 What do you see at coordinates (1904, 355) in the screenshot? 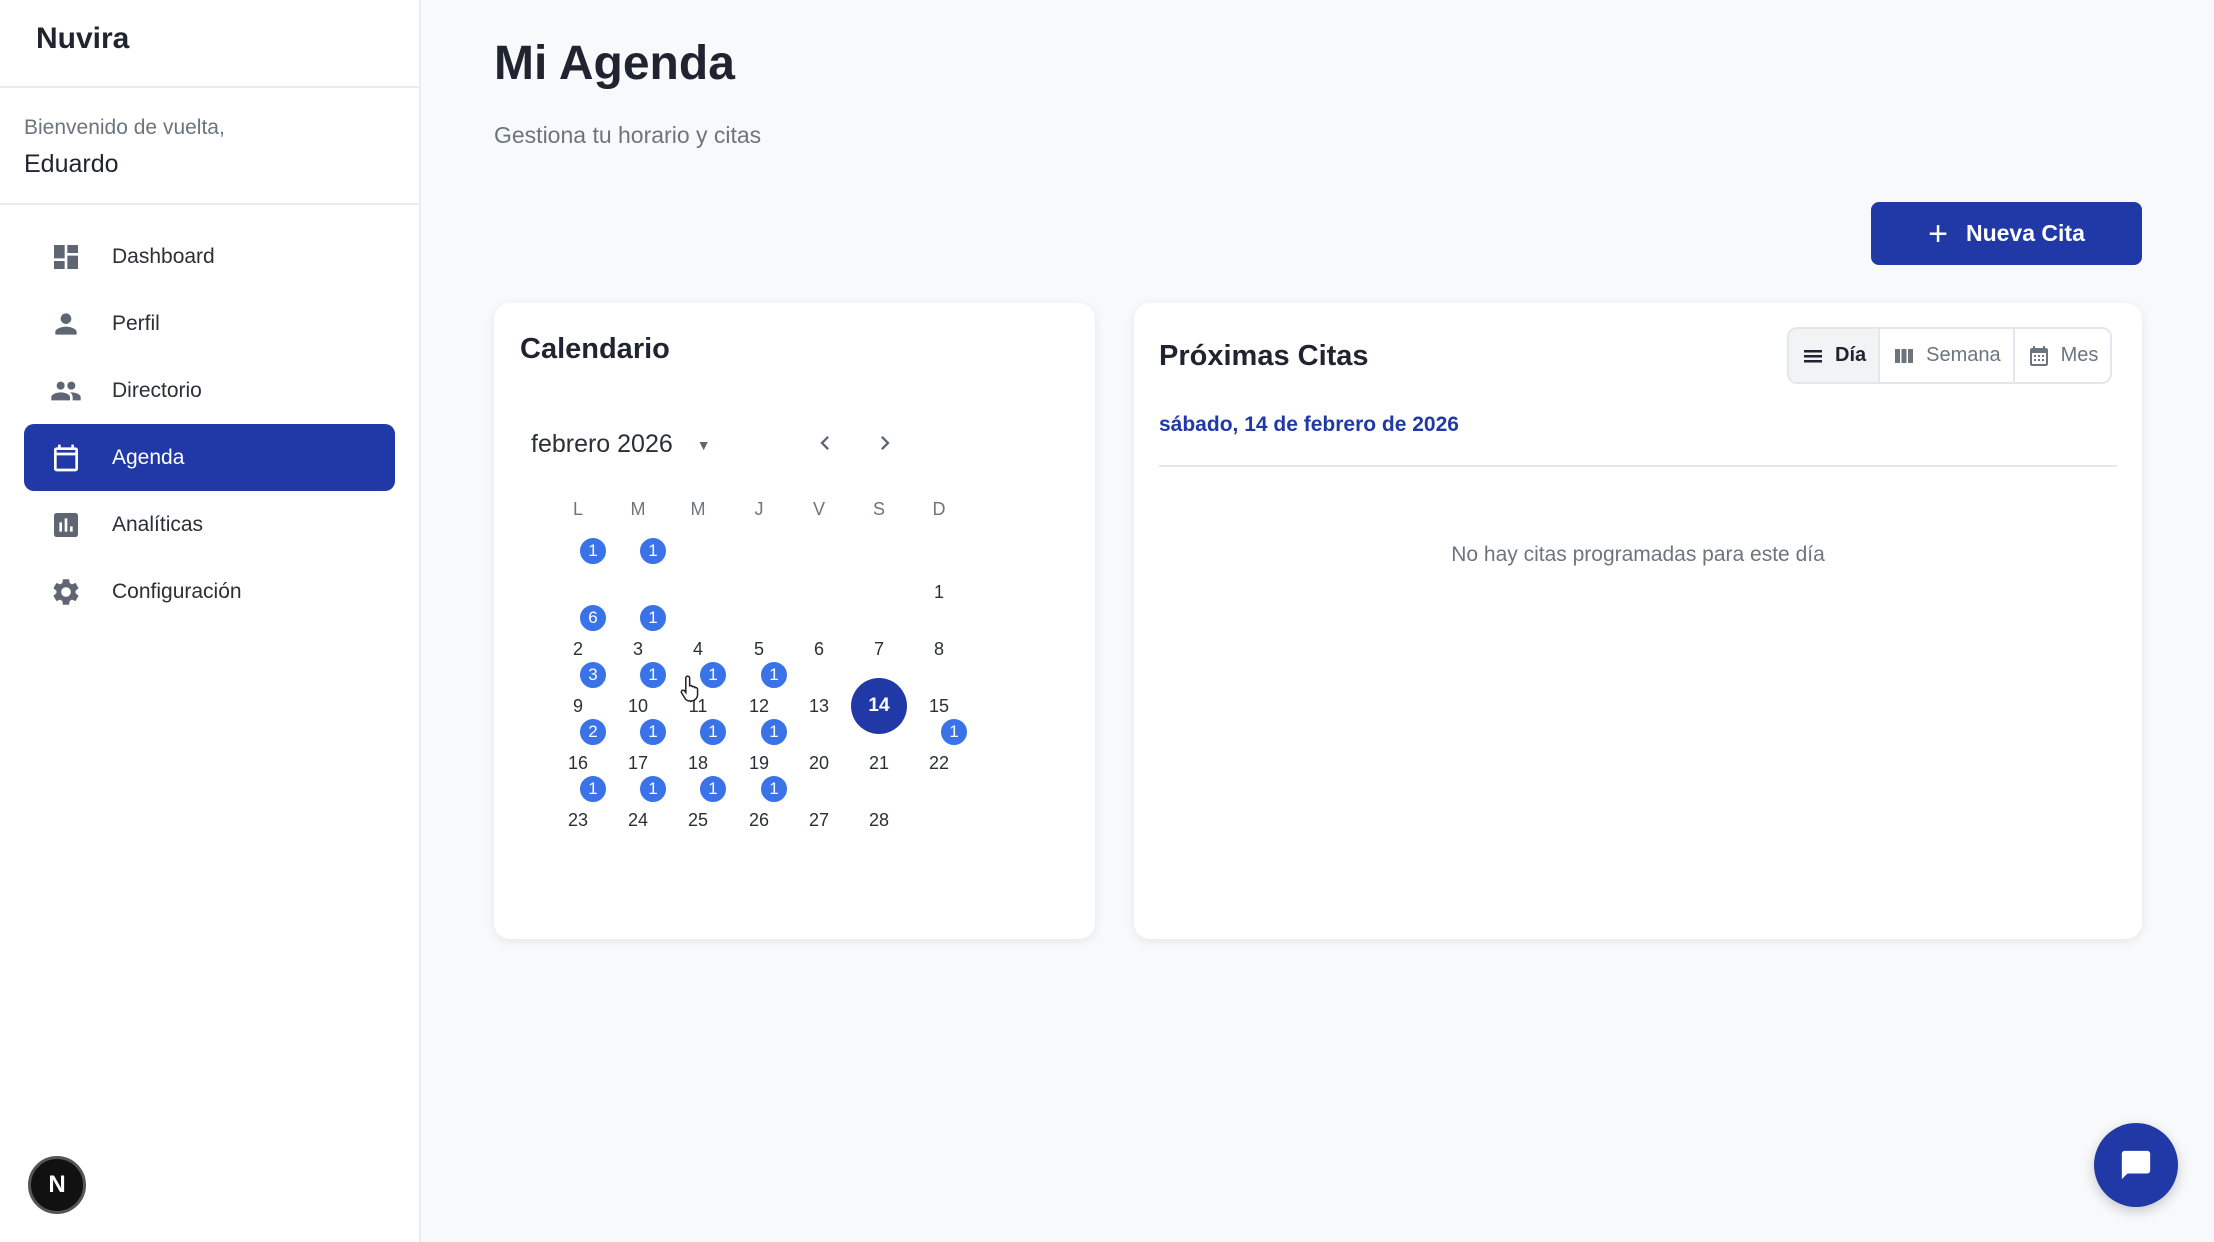
I see `week-columns-icon` at bounding box center [1904, 355].